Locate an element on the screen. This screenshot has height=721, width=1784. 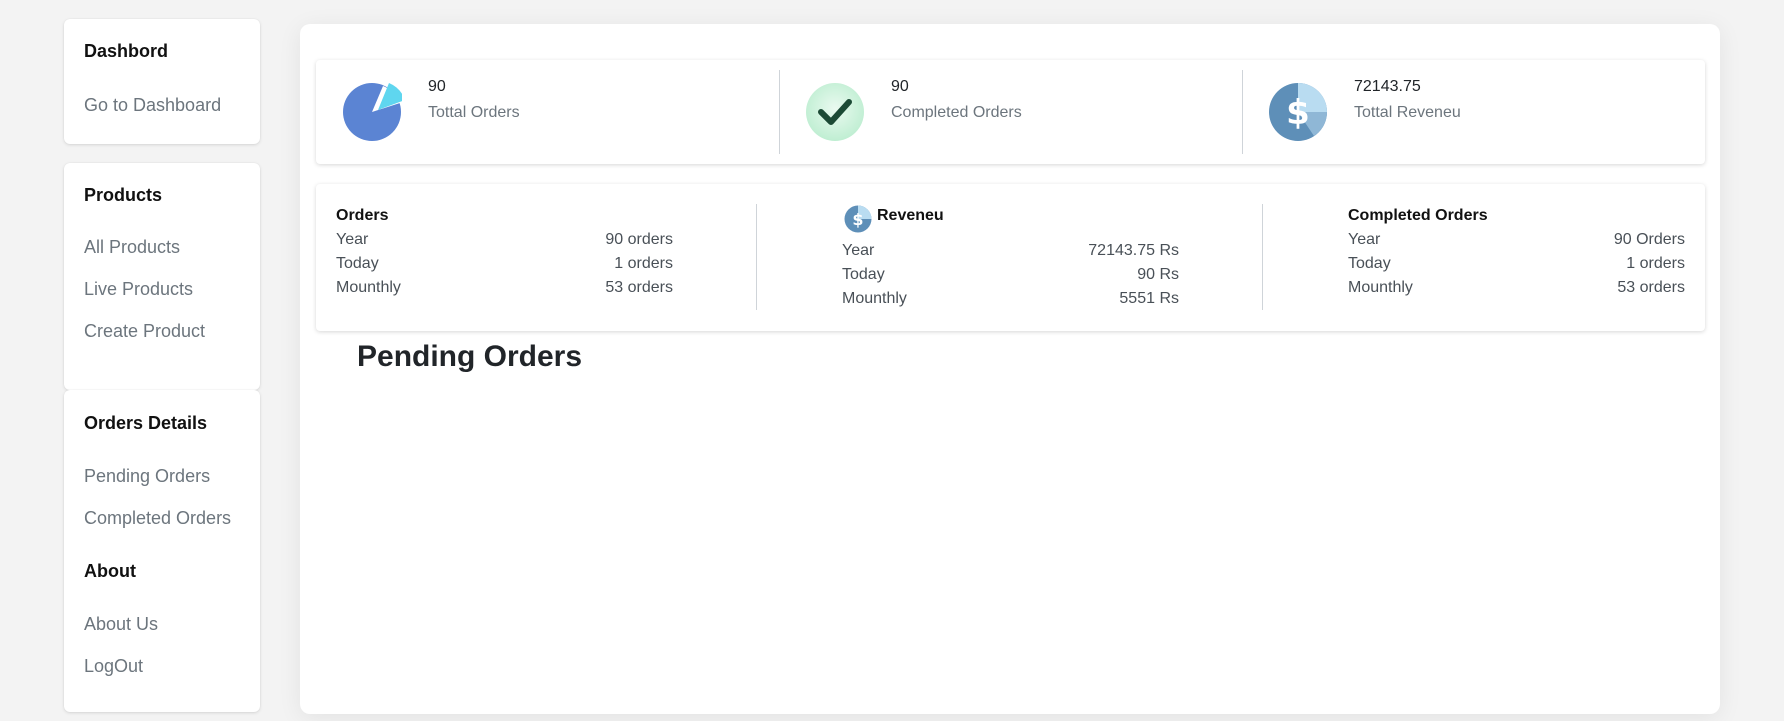
orders-details-heading: Orders Details is located at coordinates (146, 423).